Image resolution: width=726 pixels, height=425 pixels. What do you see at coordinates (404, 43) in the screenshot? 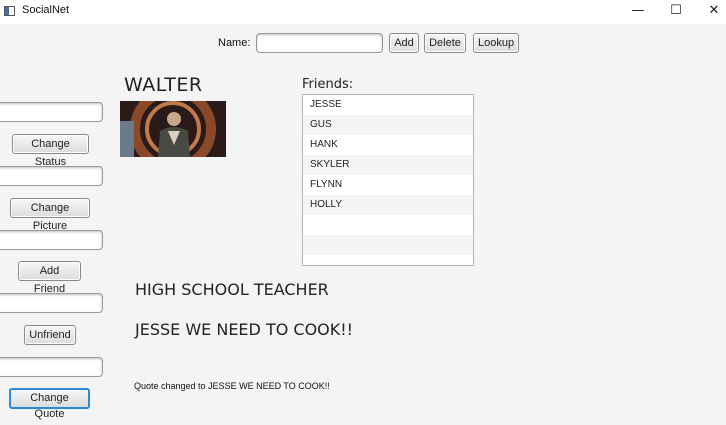
I see `add-button: Add` at bounding box center [404, 43].